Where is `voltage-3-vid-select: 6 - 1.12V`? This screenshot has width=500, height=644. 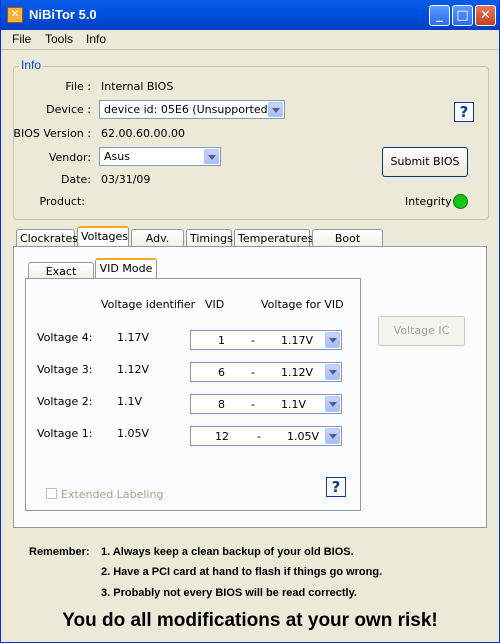
voltage-3-vid-select: 6 - 1.12V is located at coordinates (266, 372).